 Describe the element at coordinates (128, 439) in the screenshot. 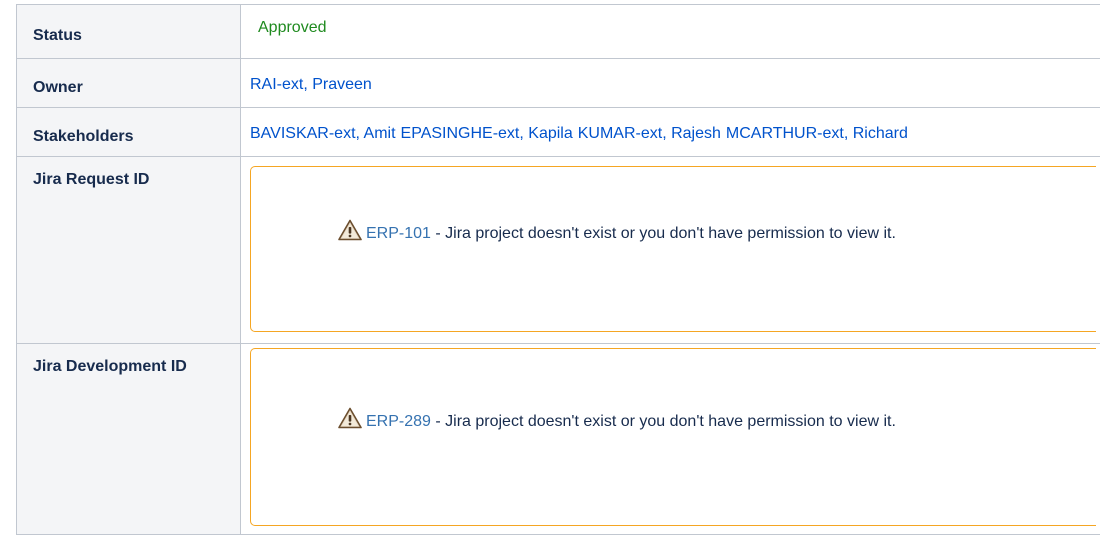

I see `jira-development-key-cell: Jira Development ID` at that location.